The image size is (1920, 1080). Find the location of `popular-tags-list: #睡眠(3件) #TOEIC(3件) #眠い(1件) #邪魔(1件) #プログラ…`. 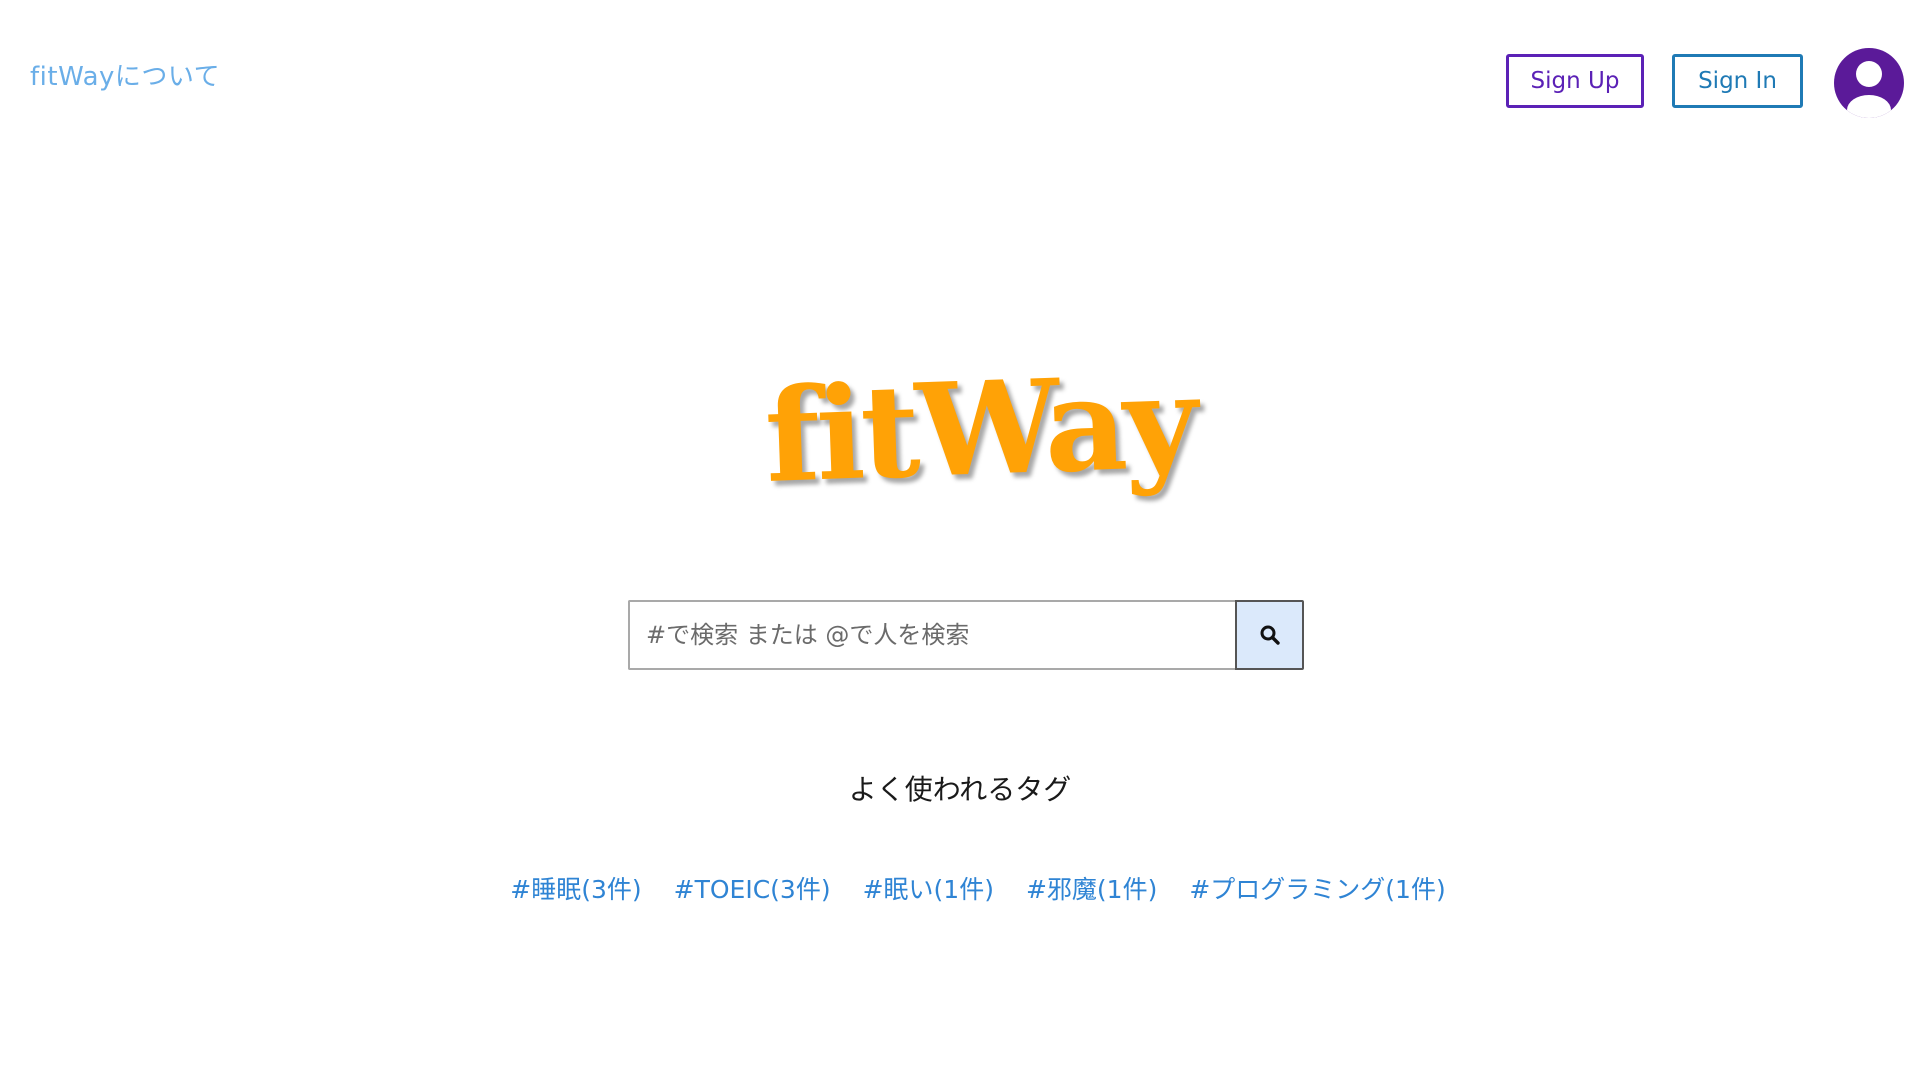

popular-tags-list: #睡眠(3件) #TOEIC(3件) #眠い(1件) #邪魔(1件) #プログラ… is located at coordinates (960, 888).